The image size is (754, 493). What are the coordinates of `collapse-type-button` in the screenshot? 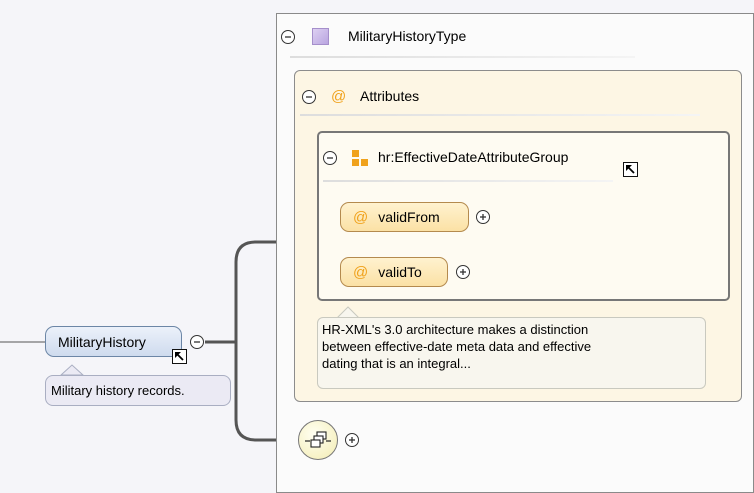 It's located at (288, 37).